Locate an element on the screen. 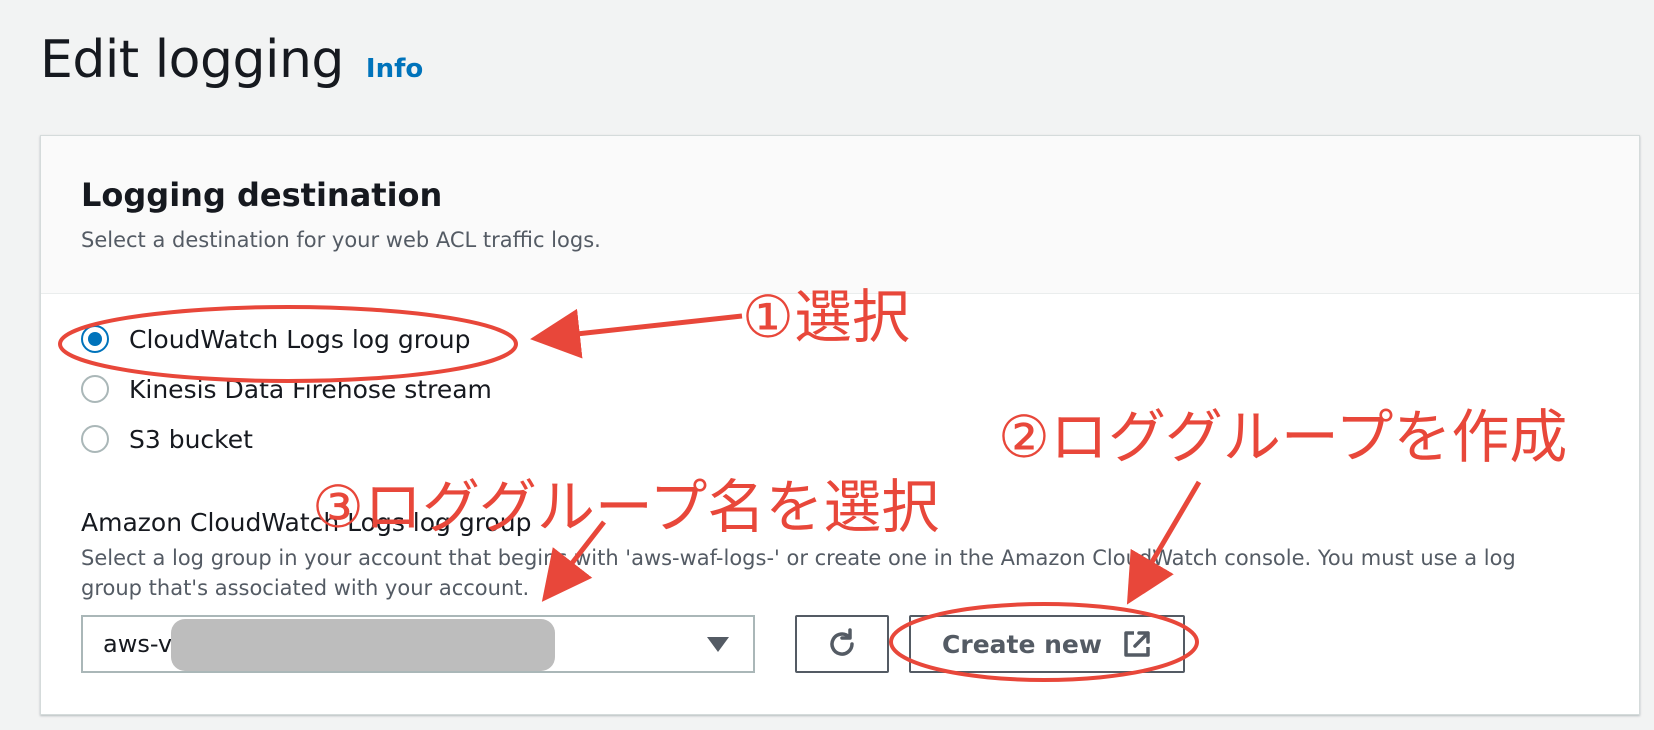  refresh-icon is located at coordinates (842, 642).